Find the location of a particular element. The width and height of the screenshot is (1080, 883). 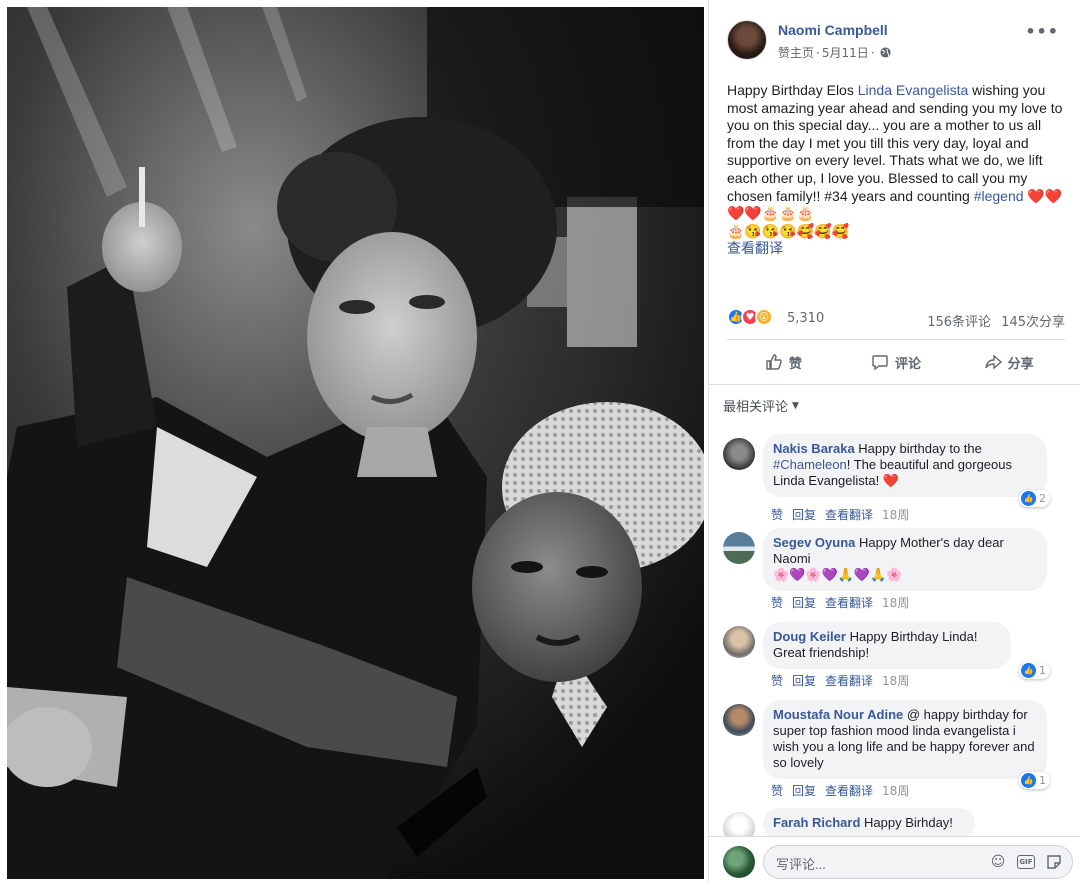

speech-bubble-icon is located at coordinates (880, 363).